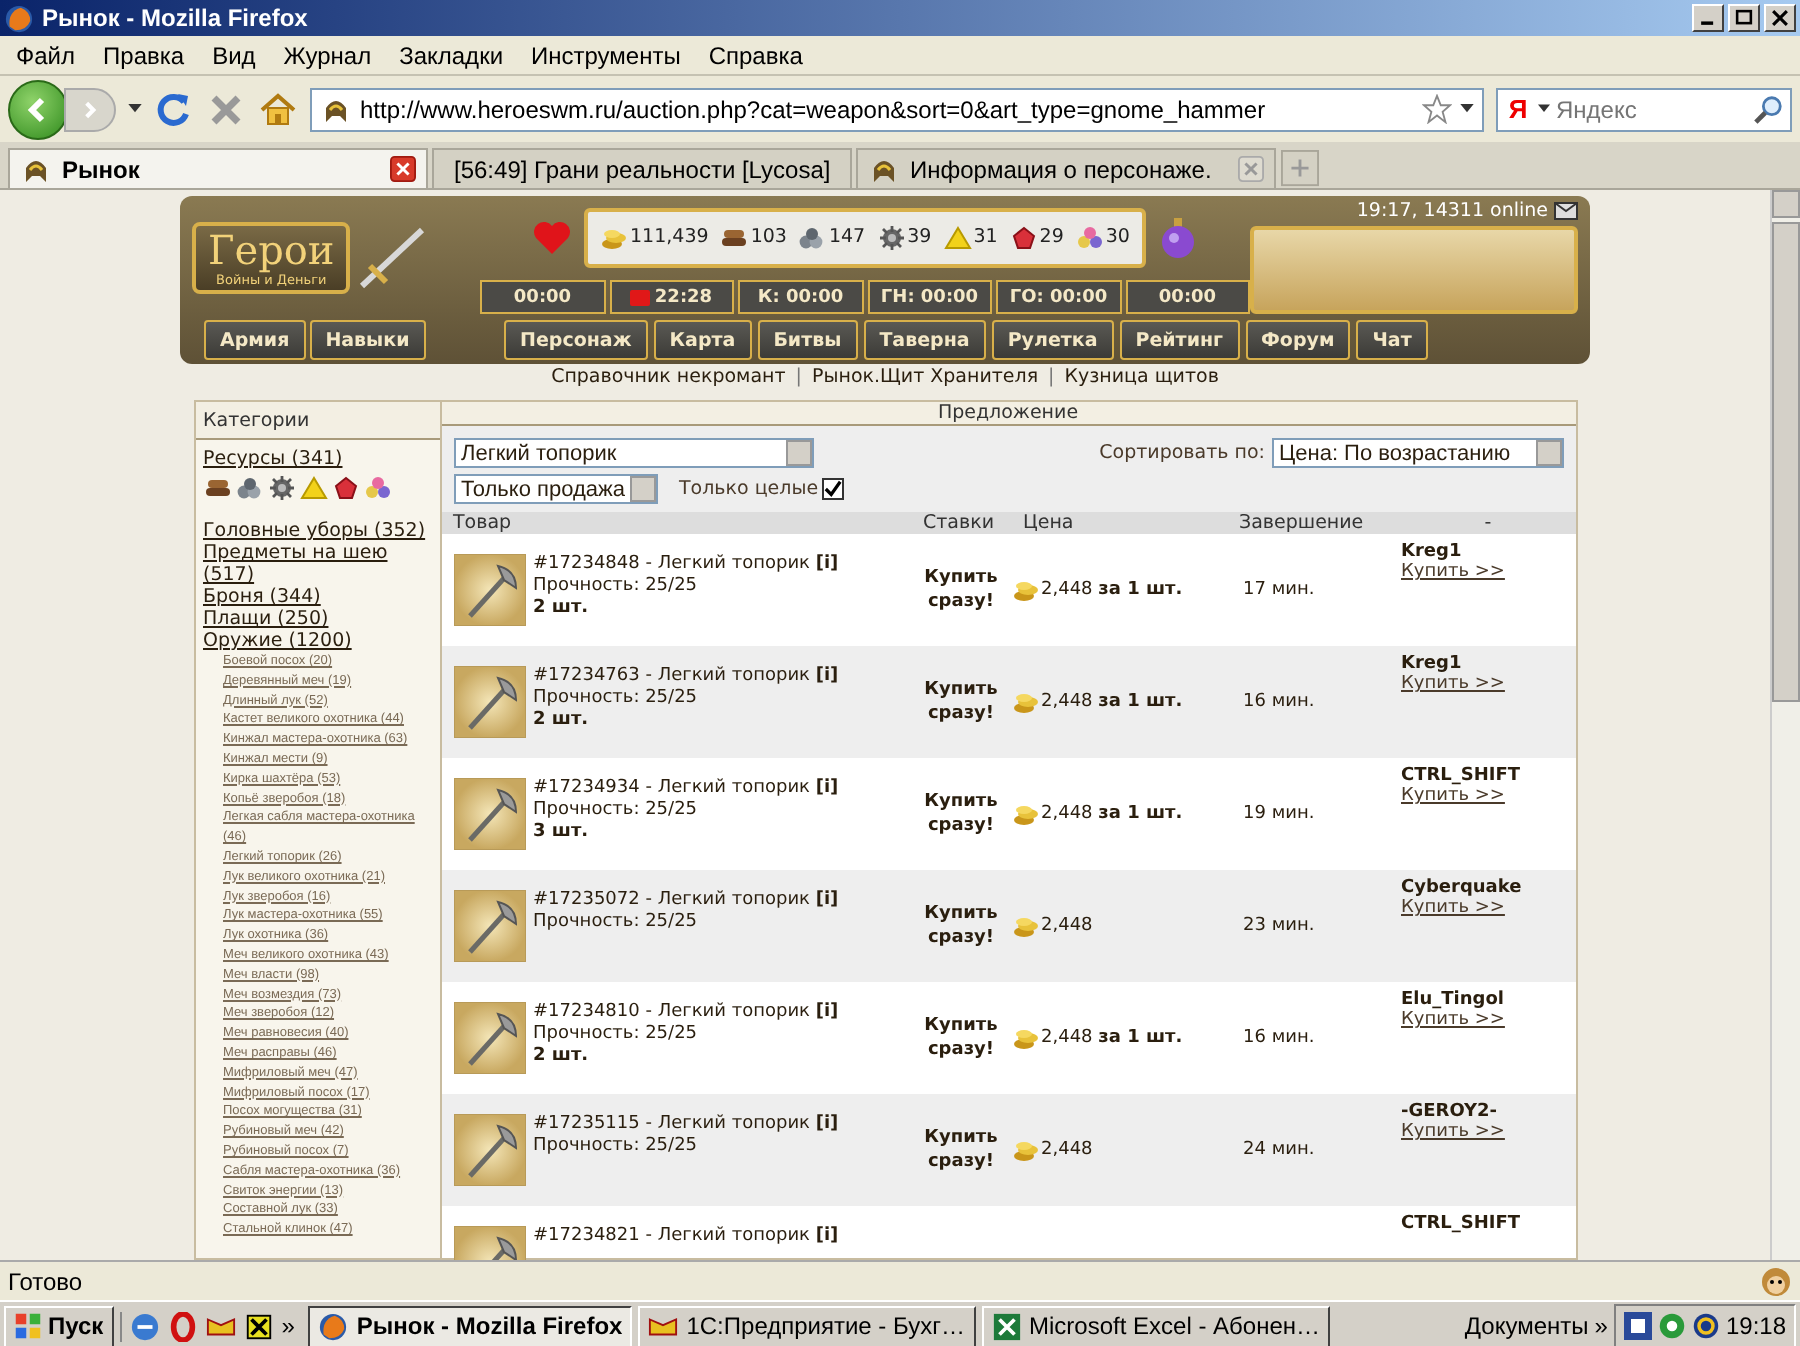  Describe the element at coordinates (1279, 702) in the screenshot. I see `time-left: 16 мин.` at that location.